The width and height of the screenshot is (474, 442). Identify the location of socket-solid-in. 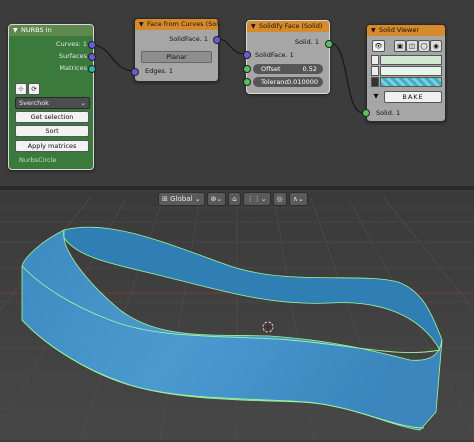
(366, 113).